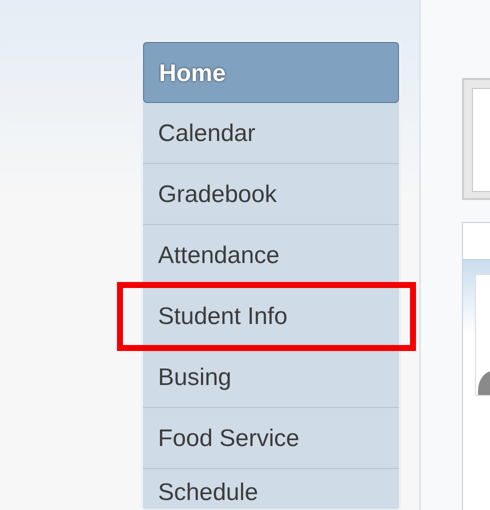  What do you see at coordinates (271, 489) in the screenshot?
I see `menu-item: Schedule` at bounding box center [271, 489].